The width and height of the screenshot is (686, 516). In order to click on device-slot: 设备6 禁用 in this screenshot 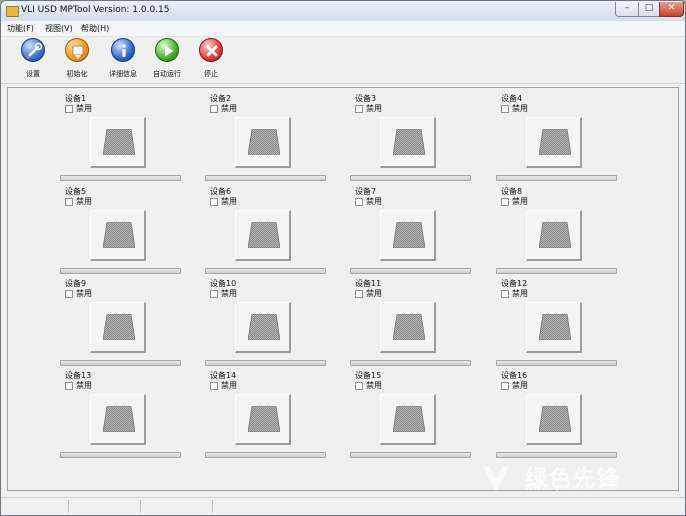, I will do `click(268, 229)`.